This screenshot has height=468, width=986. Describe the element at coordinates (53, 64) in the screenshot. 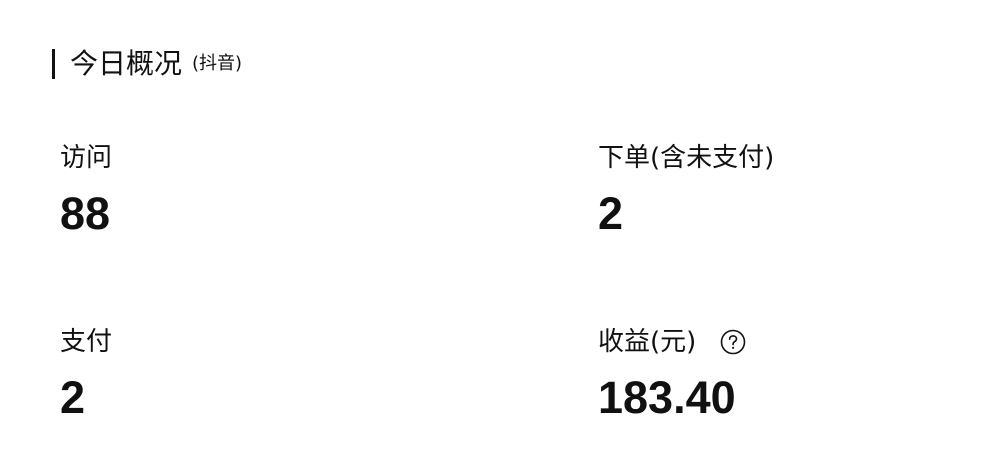

I see `title-accent-bar` at that location.